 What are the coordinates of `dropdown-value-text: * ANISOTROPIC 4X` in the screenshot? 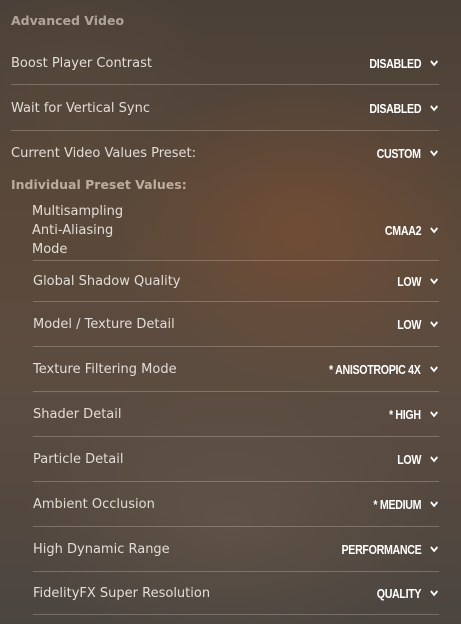 It's located at (375, 369).